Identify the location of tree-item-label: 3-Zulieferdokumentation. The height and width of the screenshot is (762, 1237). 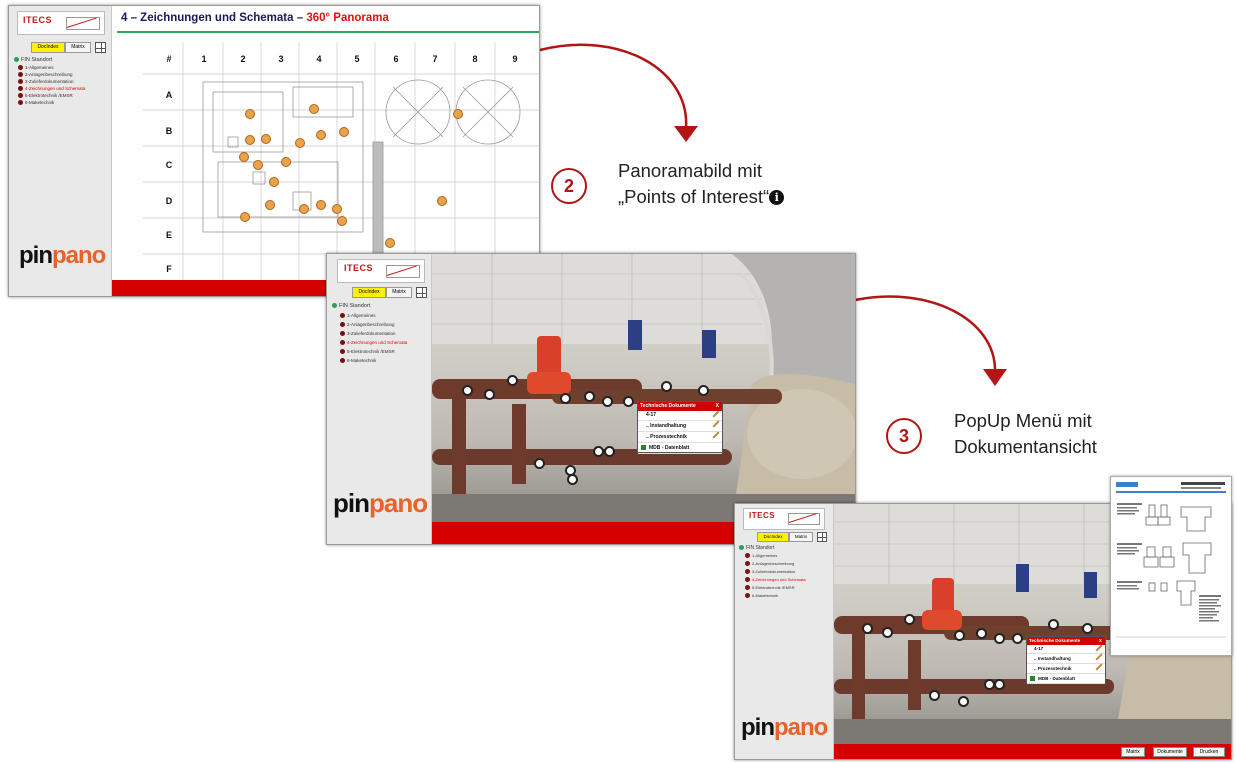
(774, 571).